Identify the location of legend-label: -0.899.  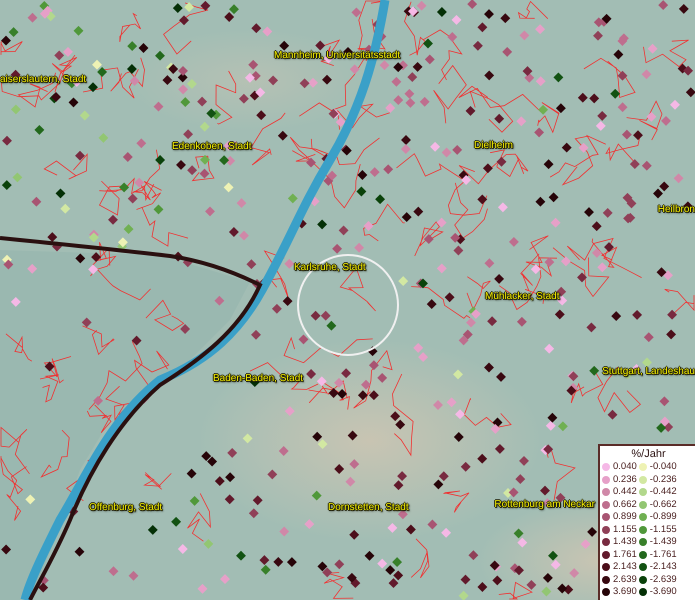
(663, 517).